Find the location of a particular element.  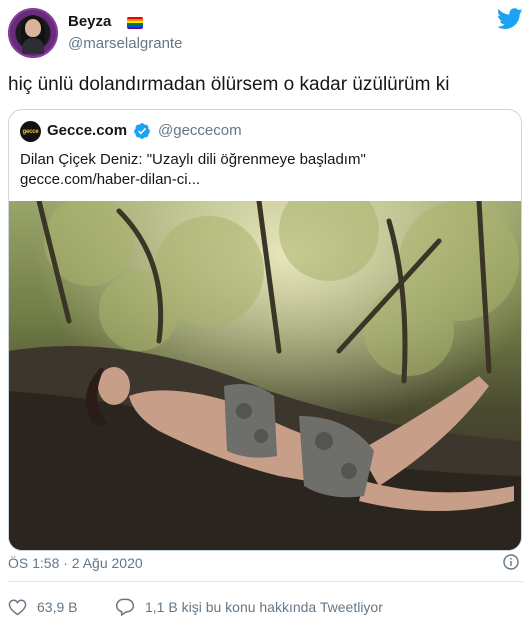

heart-icon is located at coordinates (17, 607).